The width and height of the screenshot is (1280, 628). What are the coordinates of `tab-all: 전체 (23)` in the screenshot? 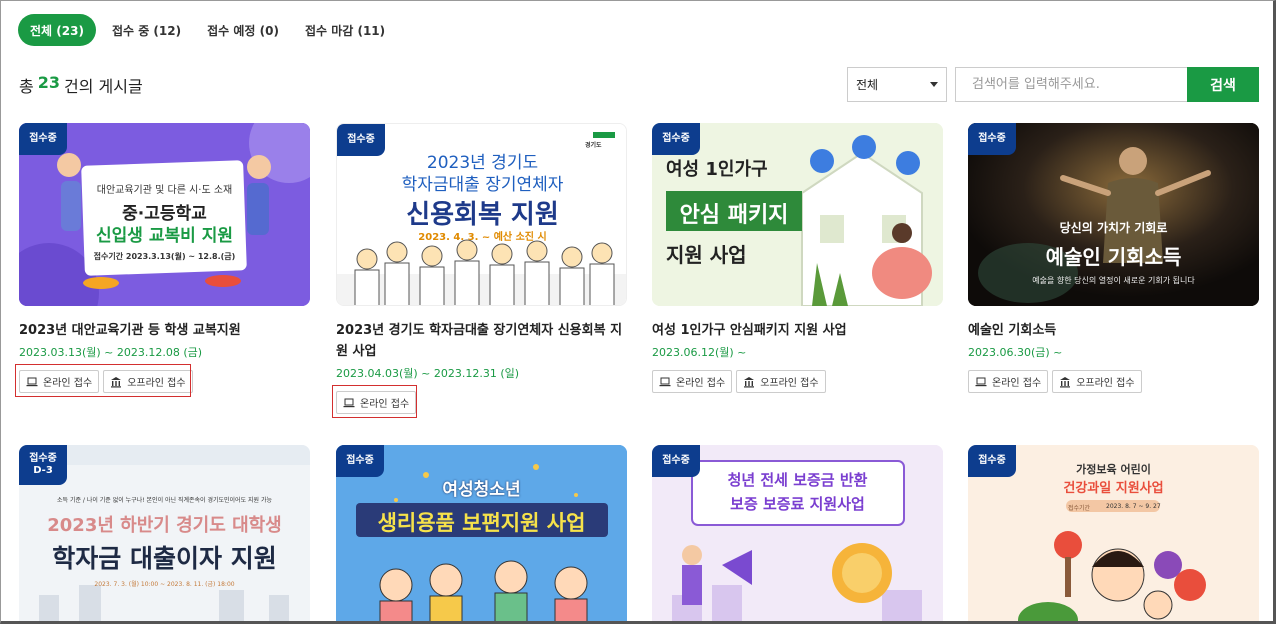 It's located at (57, 30).